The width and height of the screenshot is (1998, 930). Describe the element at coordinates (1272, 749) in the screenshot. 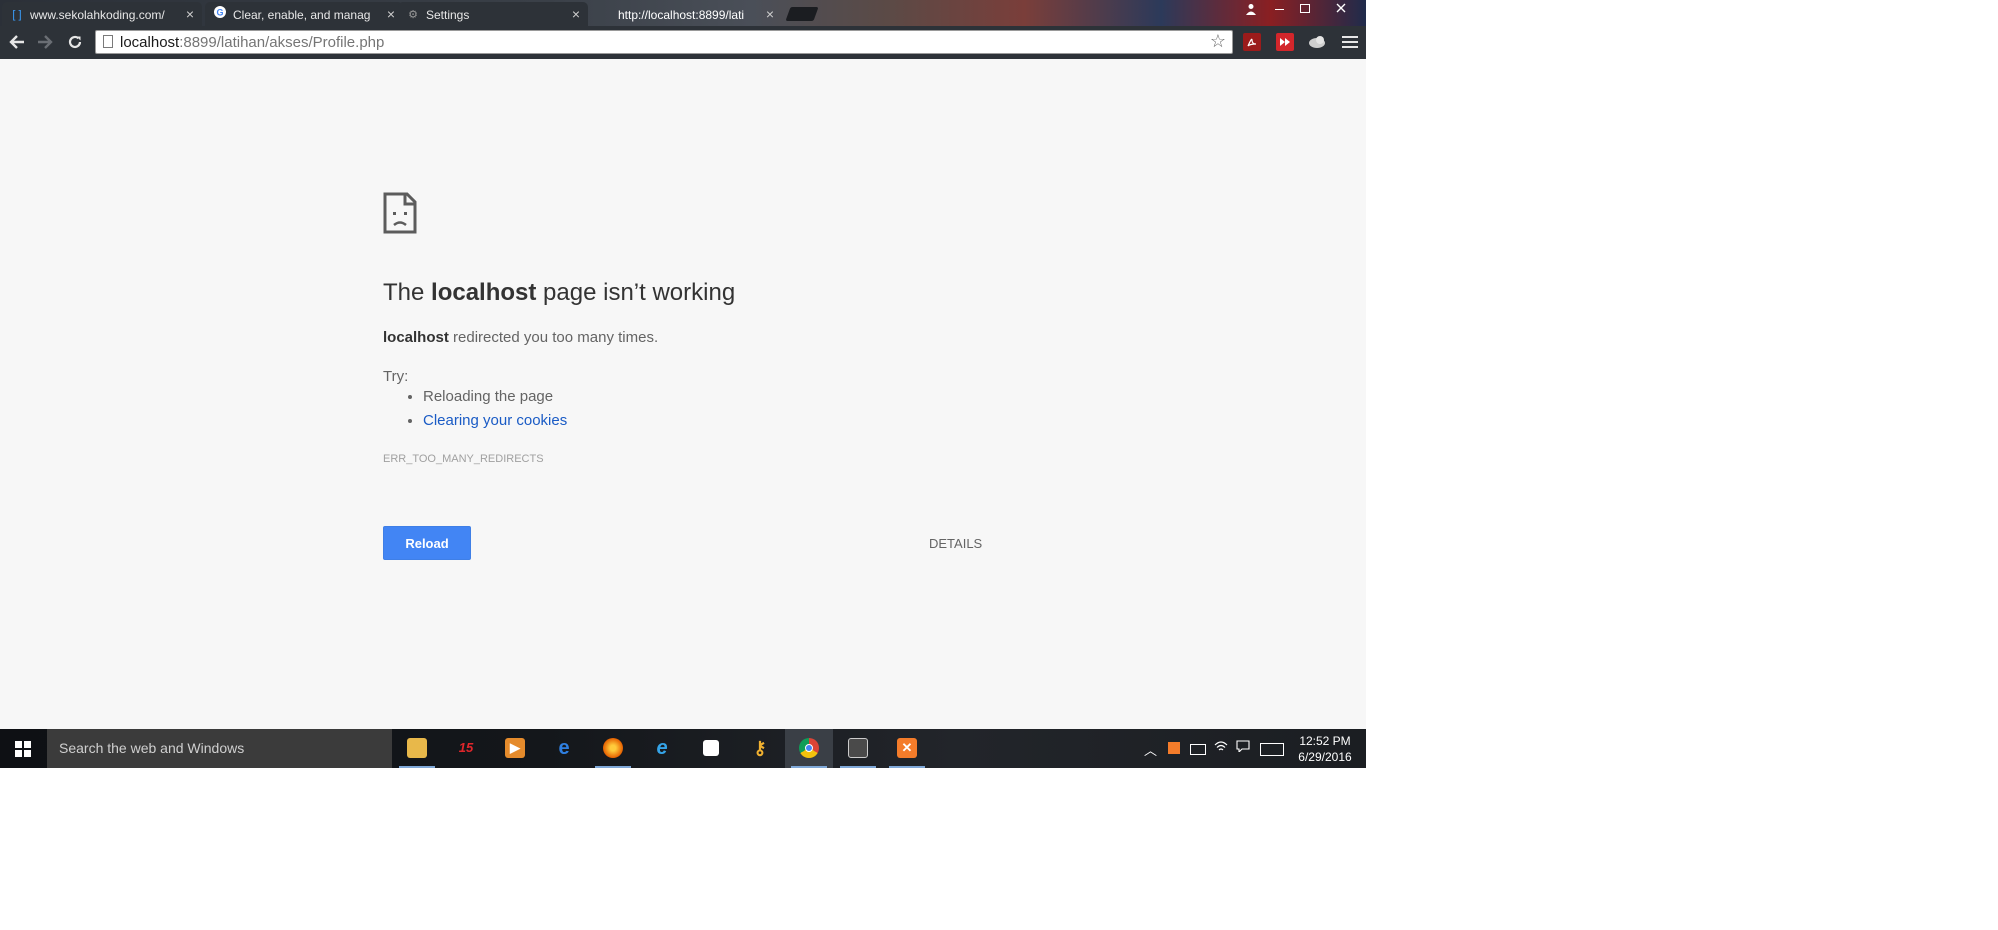

I see `keyboard-icon` at that location.